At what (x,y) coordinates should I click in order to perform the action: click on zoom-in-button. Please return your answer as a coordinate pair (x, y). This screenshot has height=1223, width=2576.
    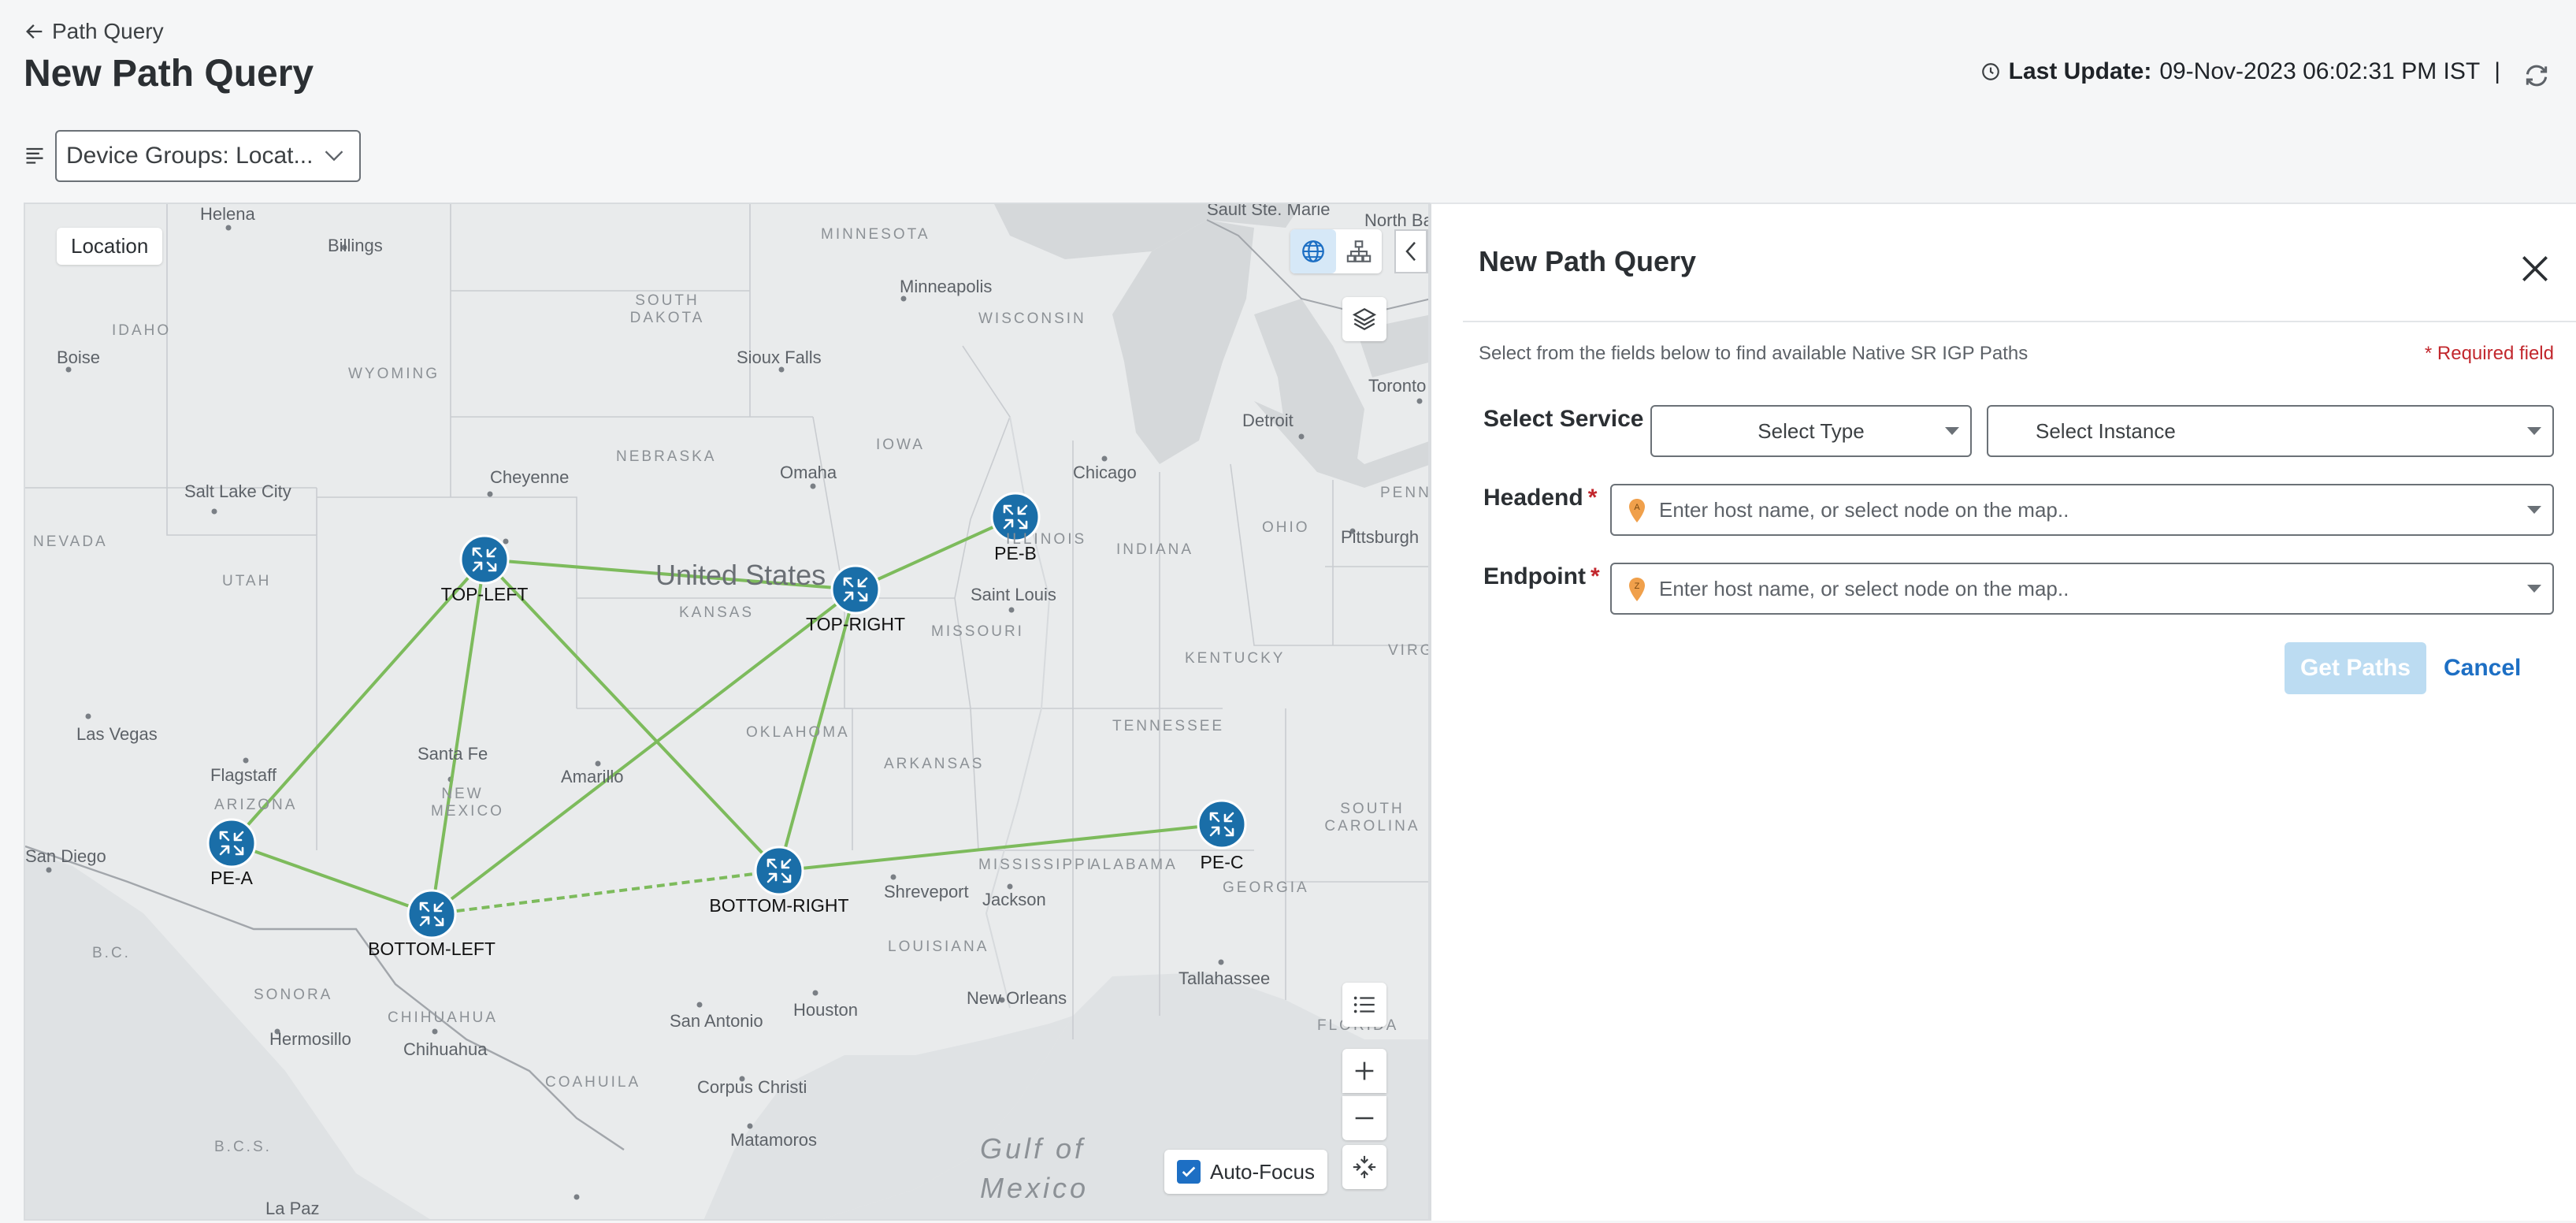
    Looking at the image, I should click on (1364, 1071).